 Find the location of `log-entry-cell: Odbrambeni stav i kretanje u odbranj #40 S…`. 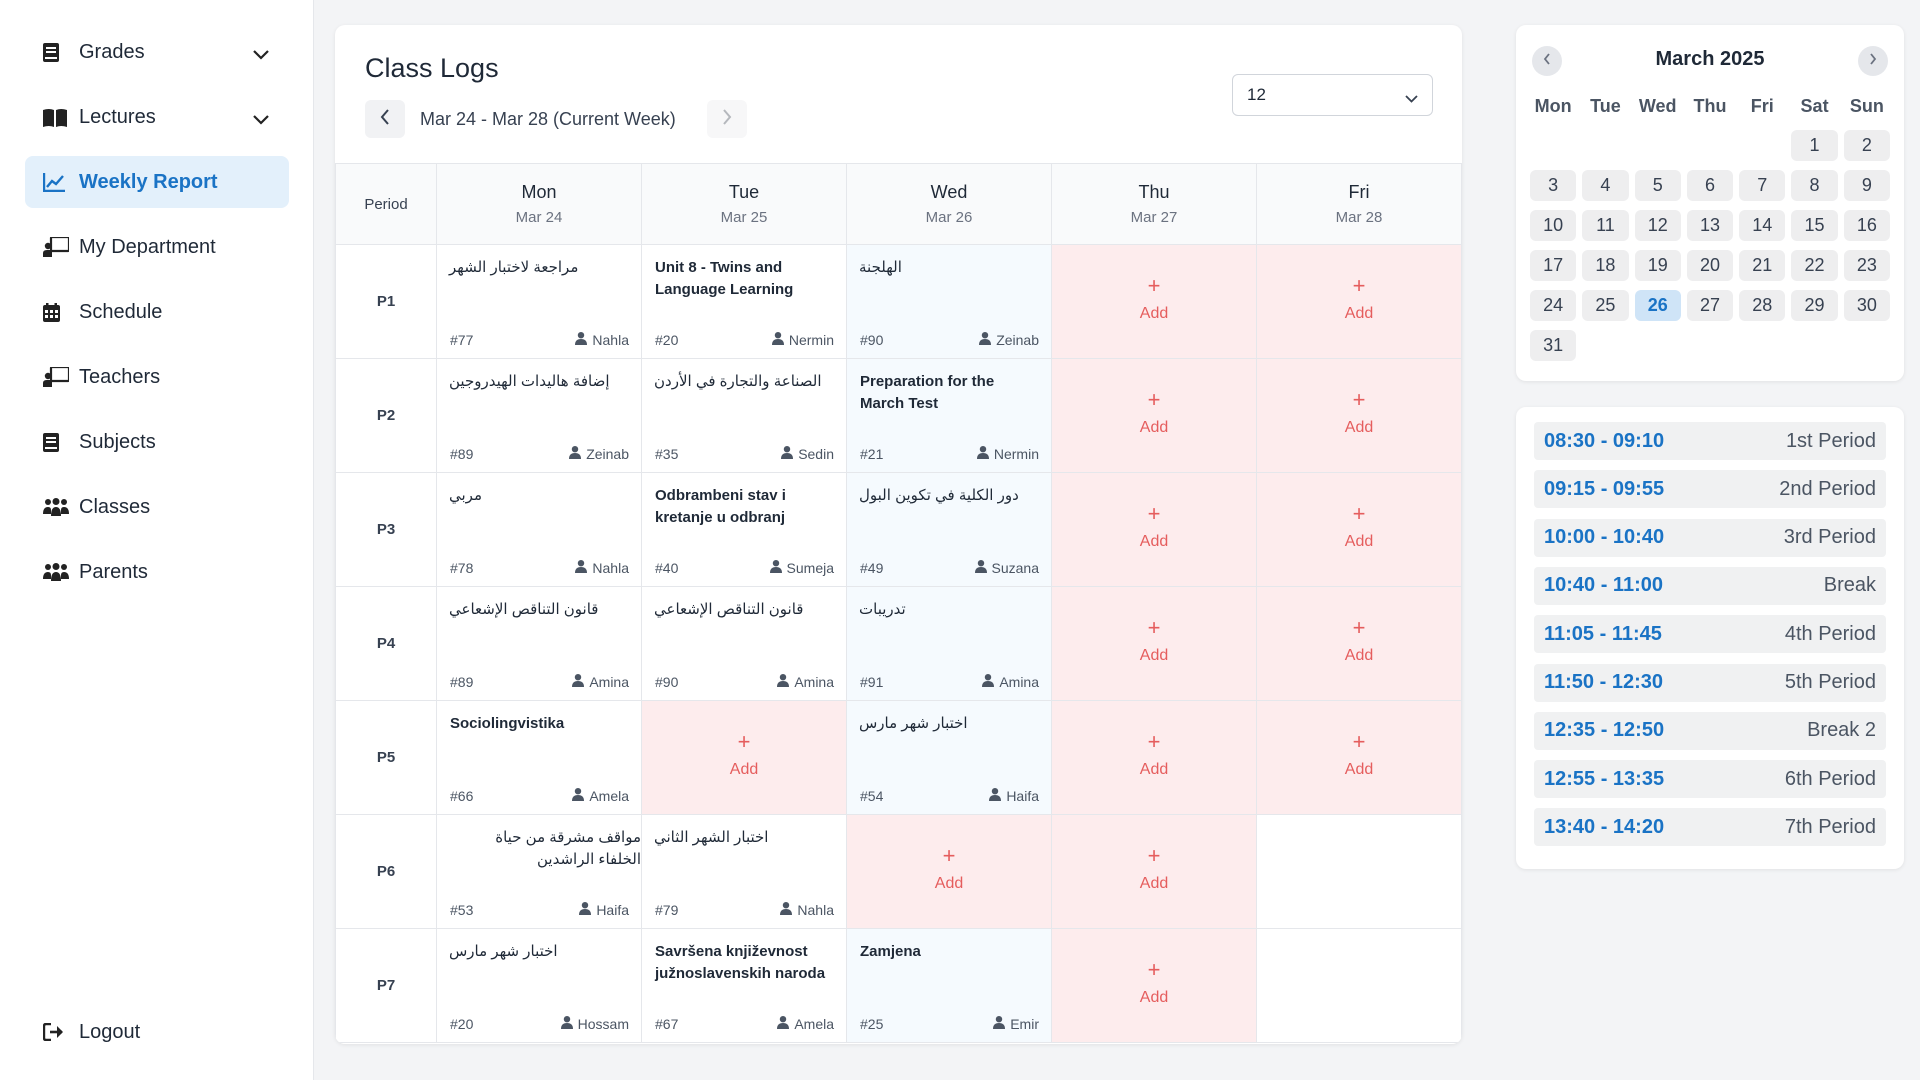

log-entry-cell: Odbrambeni stav i kretanje u odbranj #40 S… is located at coordinates (744, 529).